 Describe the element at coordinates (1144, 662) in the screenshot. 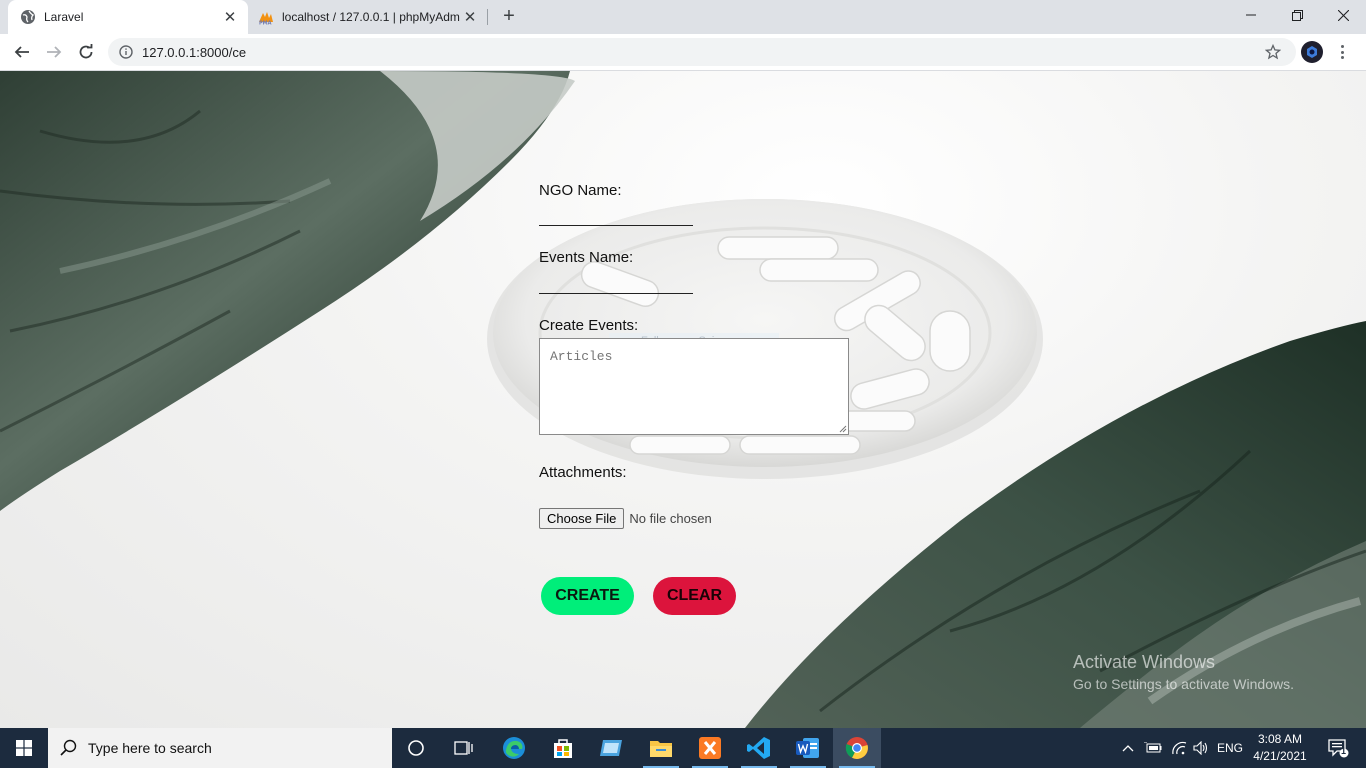

I see `watermark-title: Activate Windows` at that location.